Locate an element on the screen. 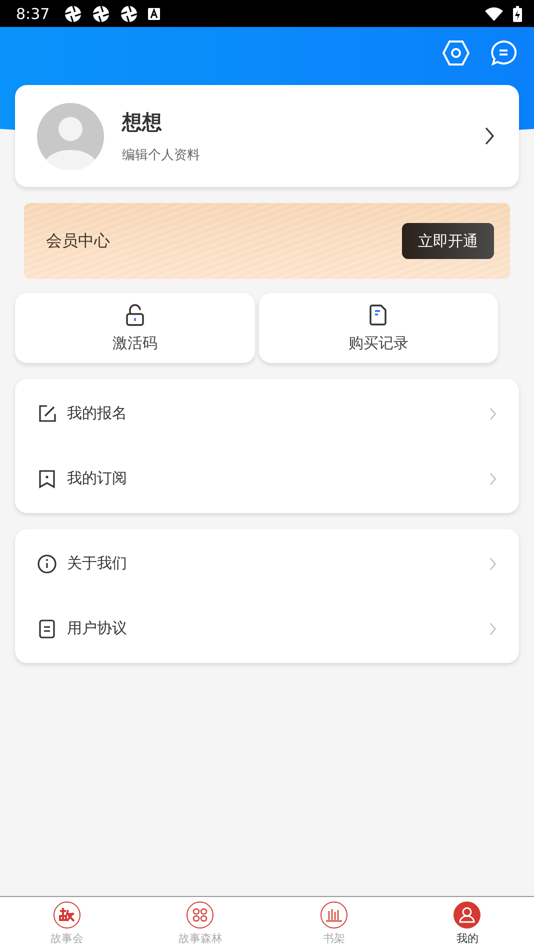  settings-icon is located at coordinates (456, 53).